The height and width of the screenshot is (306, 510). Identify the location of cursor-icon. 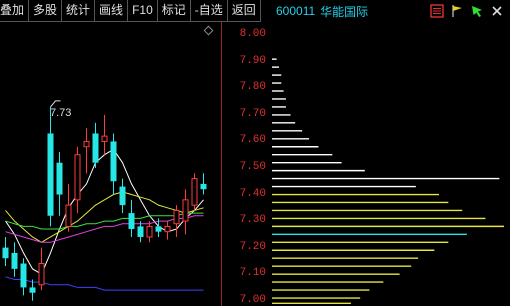
(477, 11).